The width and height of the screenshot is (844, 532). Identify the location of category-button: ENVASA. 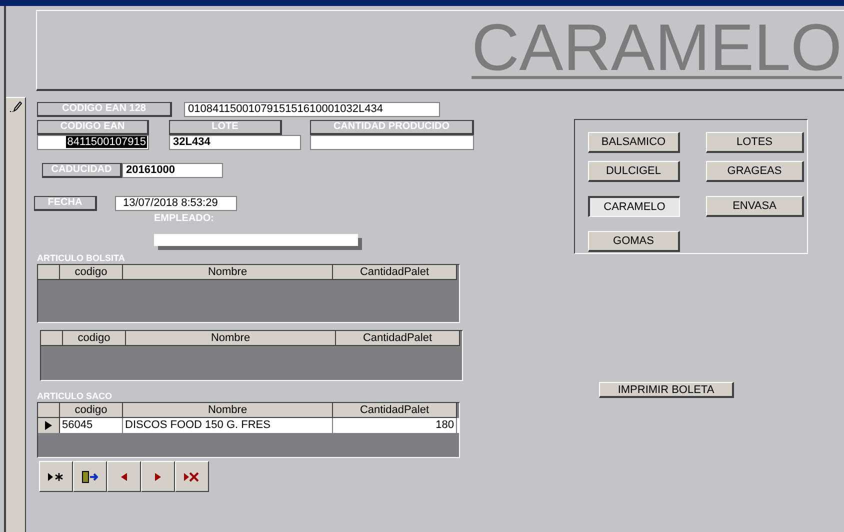
(755, 206).